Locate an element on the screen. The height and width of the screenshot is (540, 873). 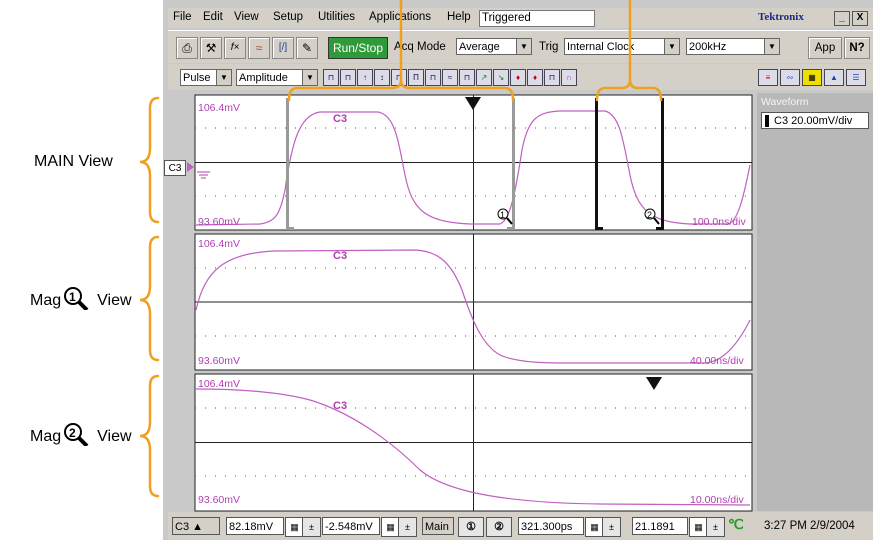
mag1-channel-label: C3 is located at coordinates (340, 256).